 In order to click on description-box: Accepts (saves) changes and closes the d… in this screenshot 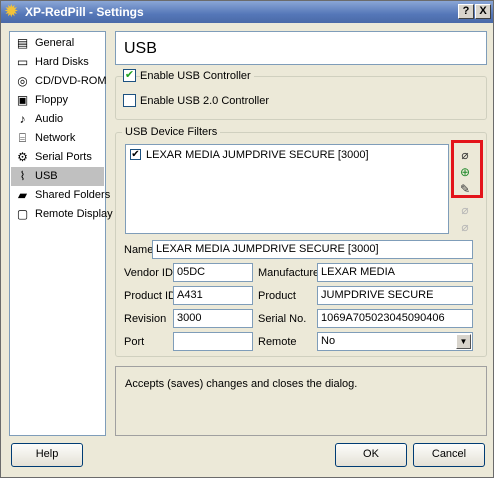, I will do `click(301, 401)`.